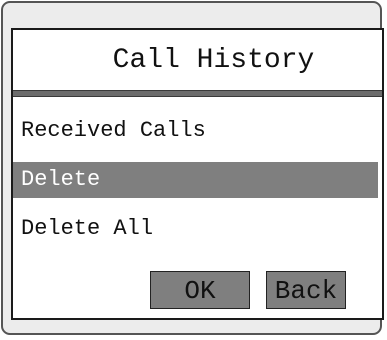  Describe the element at coordinates (200, 290) in the screenshot. I see `ok-button: OK` at that location.